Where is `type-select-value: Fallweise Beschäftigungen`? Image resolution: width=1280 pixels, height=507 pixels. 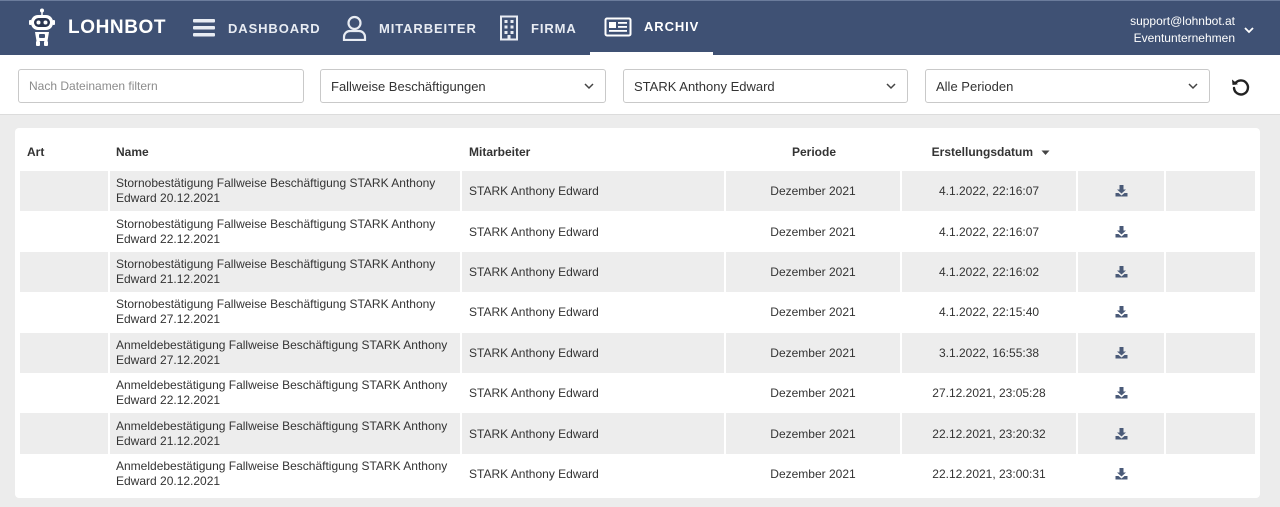 type-select-value: Fallweise Beschäftigungen is located at coordinates (408, 86).